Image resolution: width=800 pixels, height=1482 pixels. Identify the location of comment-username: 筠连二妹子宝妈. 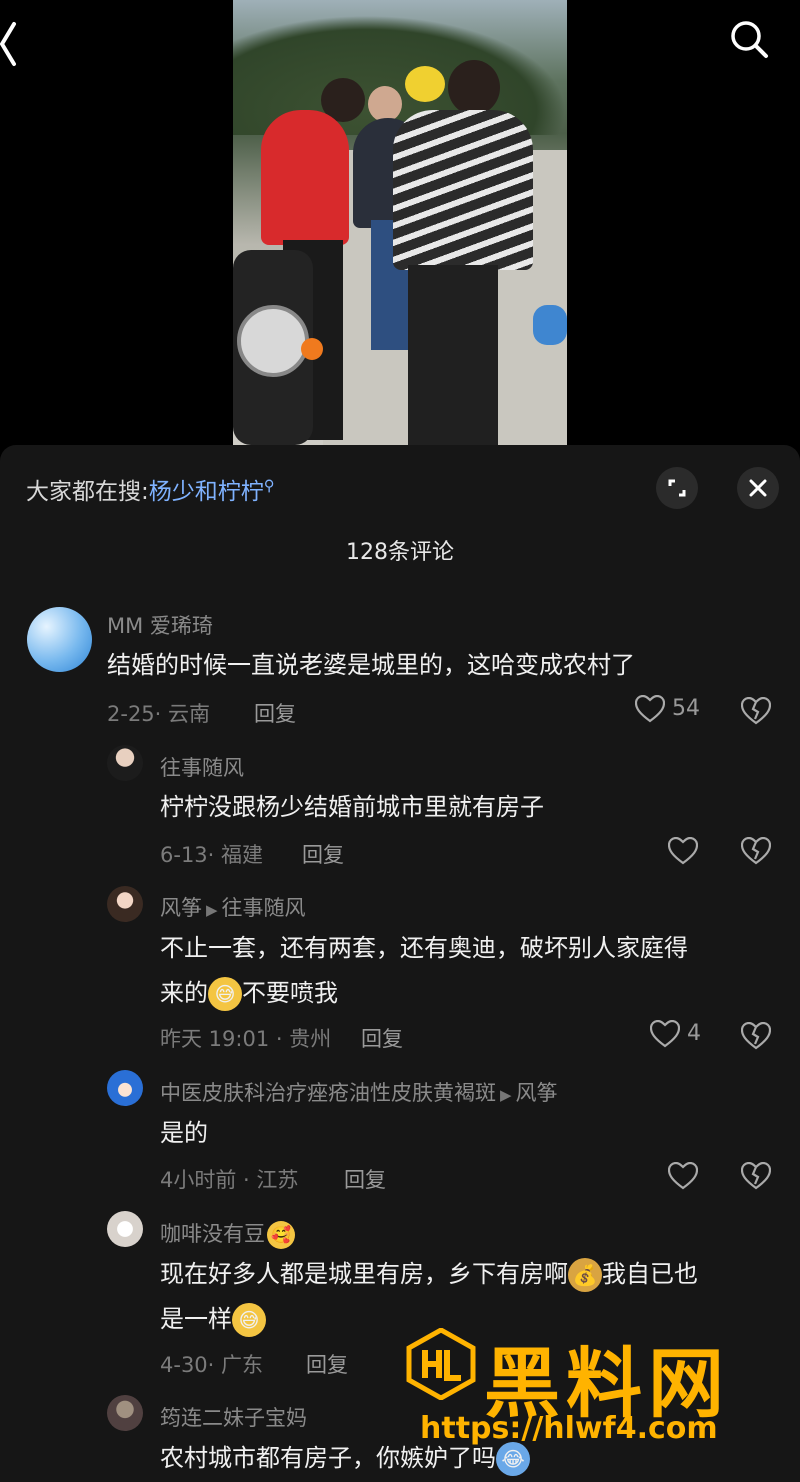
(233, 1417).